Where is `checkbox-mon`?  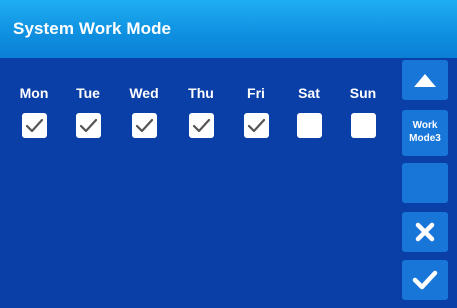 checkbox-mon is located at coordinates (34, 125).